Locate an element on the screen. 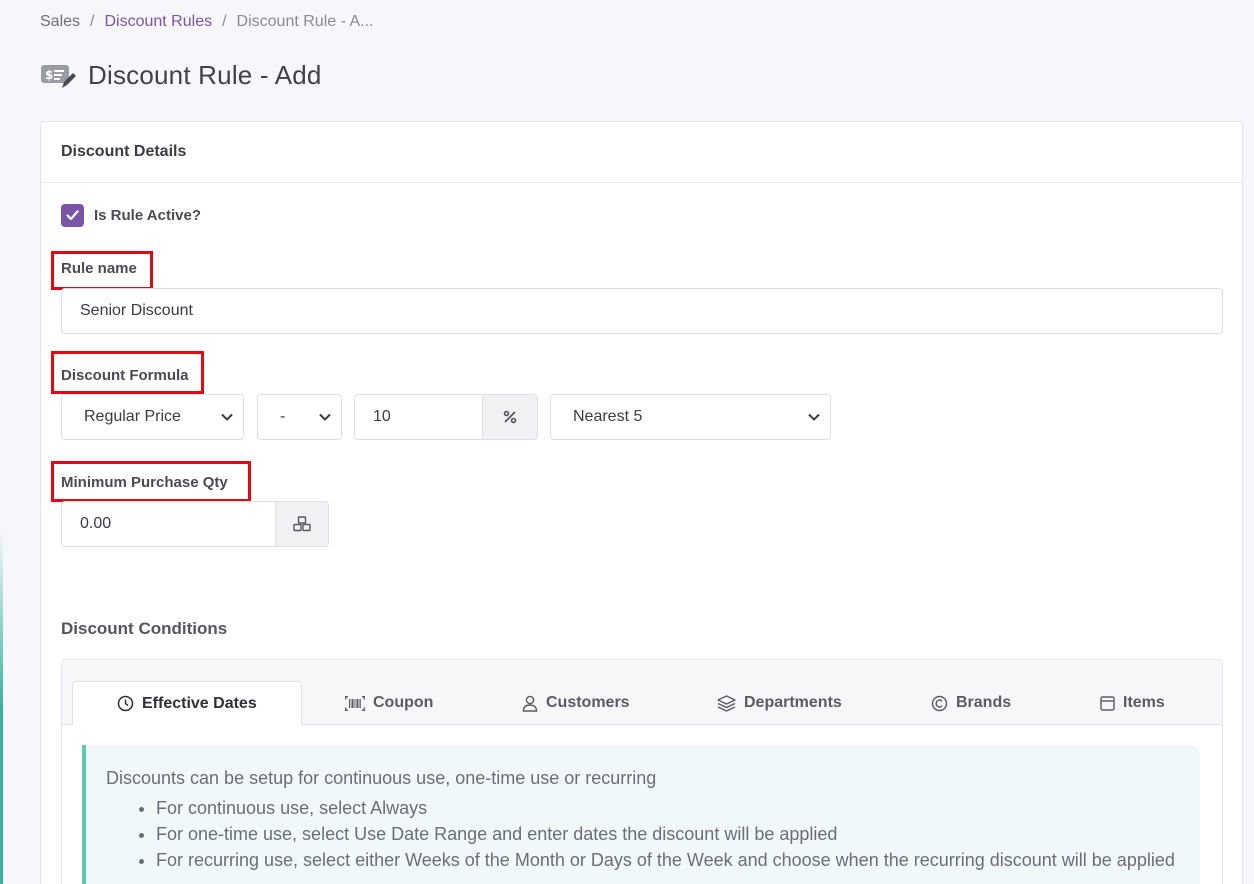 Image resolution: width=1254 pixels, height=884 pixels. amount-input: 10 is located at coordinates (418, 417).